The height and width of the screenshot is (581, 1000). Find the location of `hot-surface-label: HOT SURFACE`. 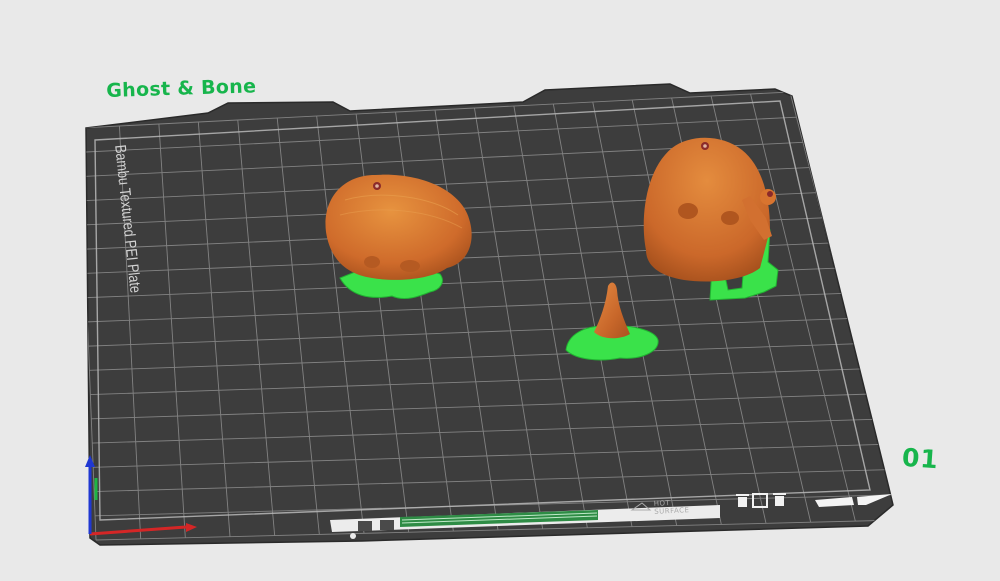

hot-surface-label: HOT SURFACE is located at coordinates (671, 507).